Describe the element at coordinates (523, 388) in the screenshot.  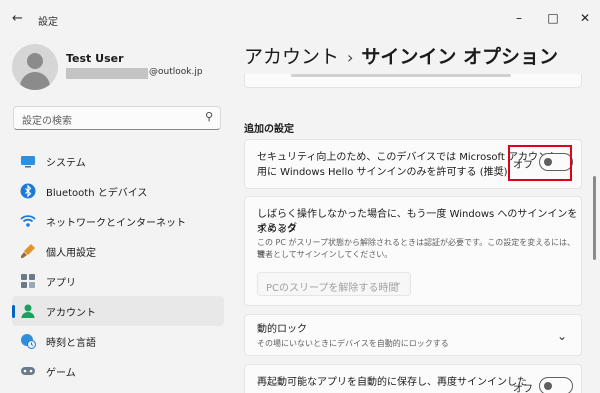
I see `toggle-state-label: オフ` at that location.